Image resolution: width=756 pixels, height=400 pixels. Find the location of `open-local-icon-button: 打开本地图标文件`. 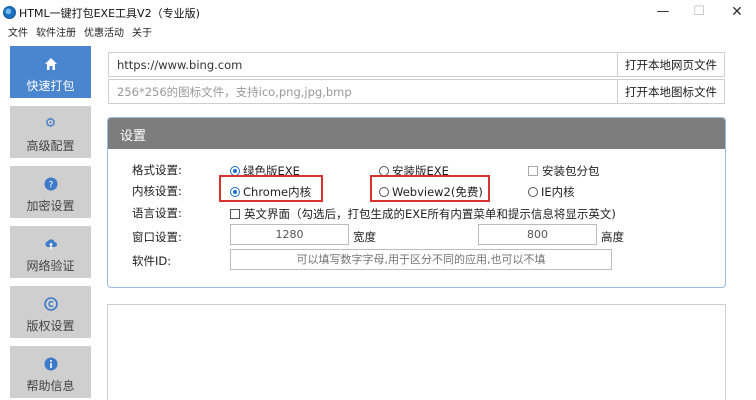

open-local-icon-button: 打开本地图标文件 is located at coordinates (670, 91).